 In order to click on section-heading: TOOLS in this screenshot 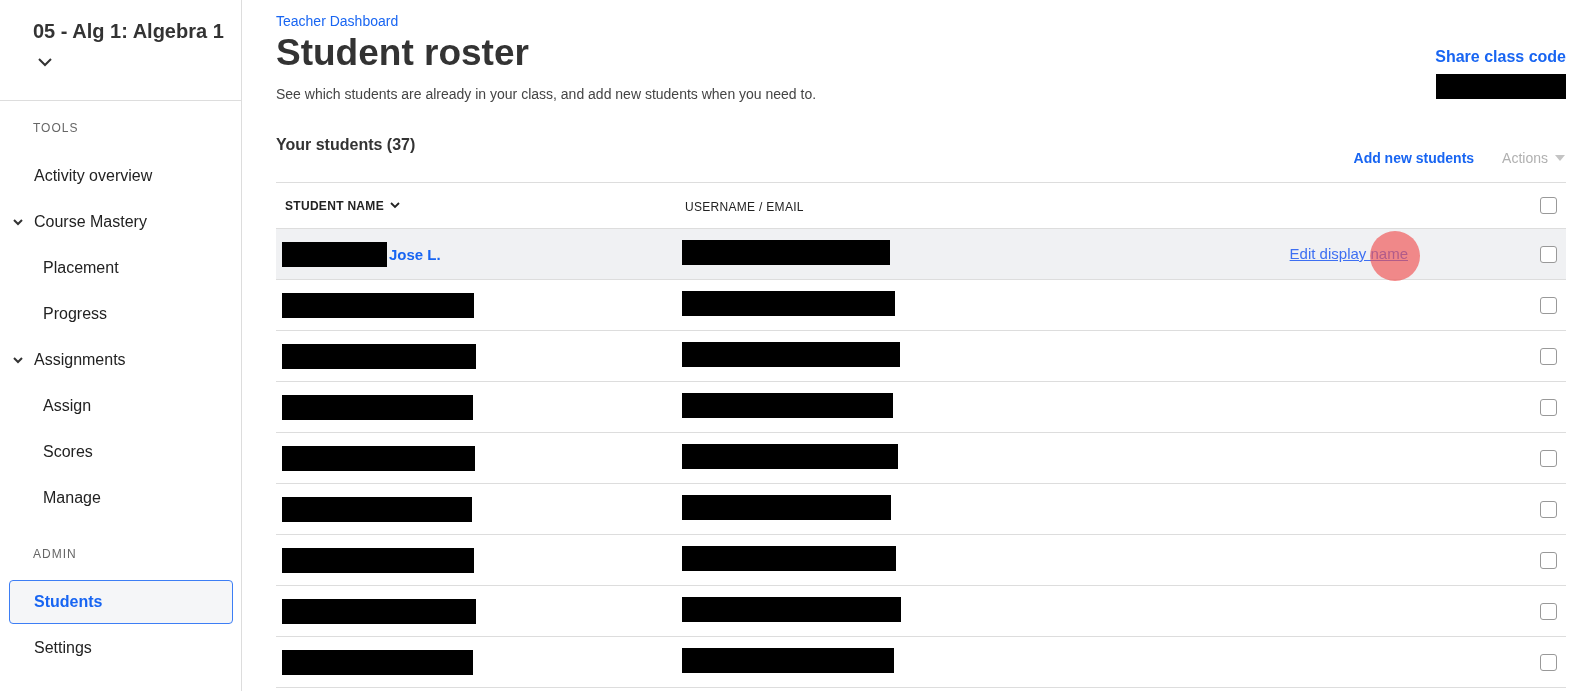, I will do `click(56, 129)`.